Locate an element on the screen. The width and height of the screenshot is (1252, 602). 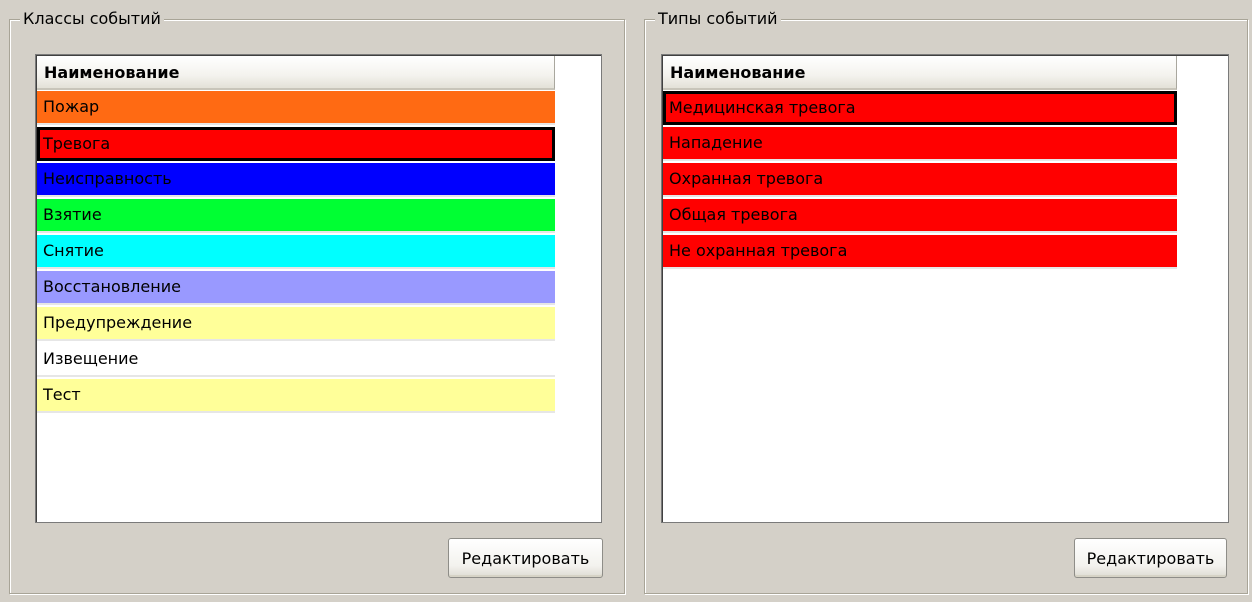
list-item: Пожар is located at coordinates (296, 108).